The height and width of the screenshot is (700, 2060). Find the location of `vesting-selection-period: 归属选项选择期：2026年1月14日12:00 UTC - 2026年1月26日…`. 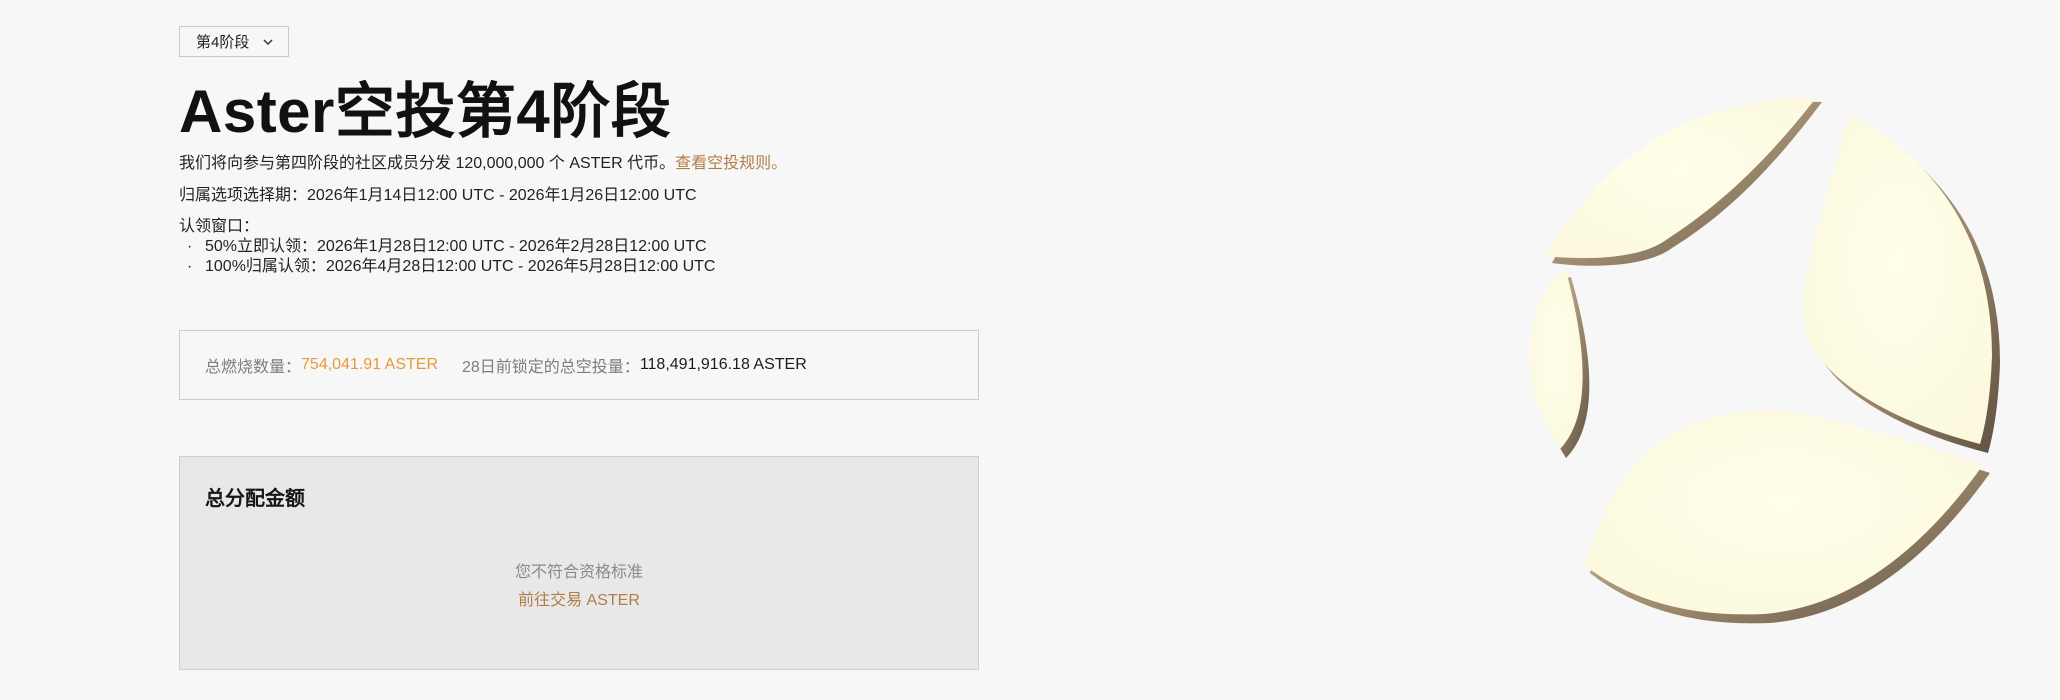

vesting-selection-period: 归属选项选择期：2026年1月14日12:00 UTC - 2026年1月26日… is located at coordinates (438, 195).